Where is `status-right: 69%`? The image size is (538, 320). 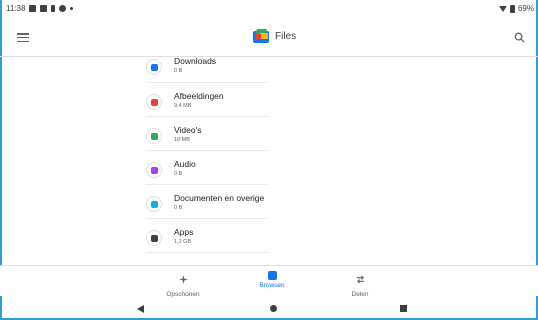
status-right: 69% is located at coordinates (516, 8).